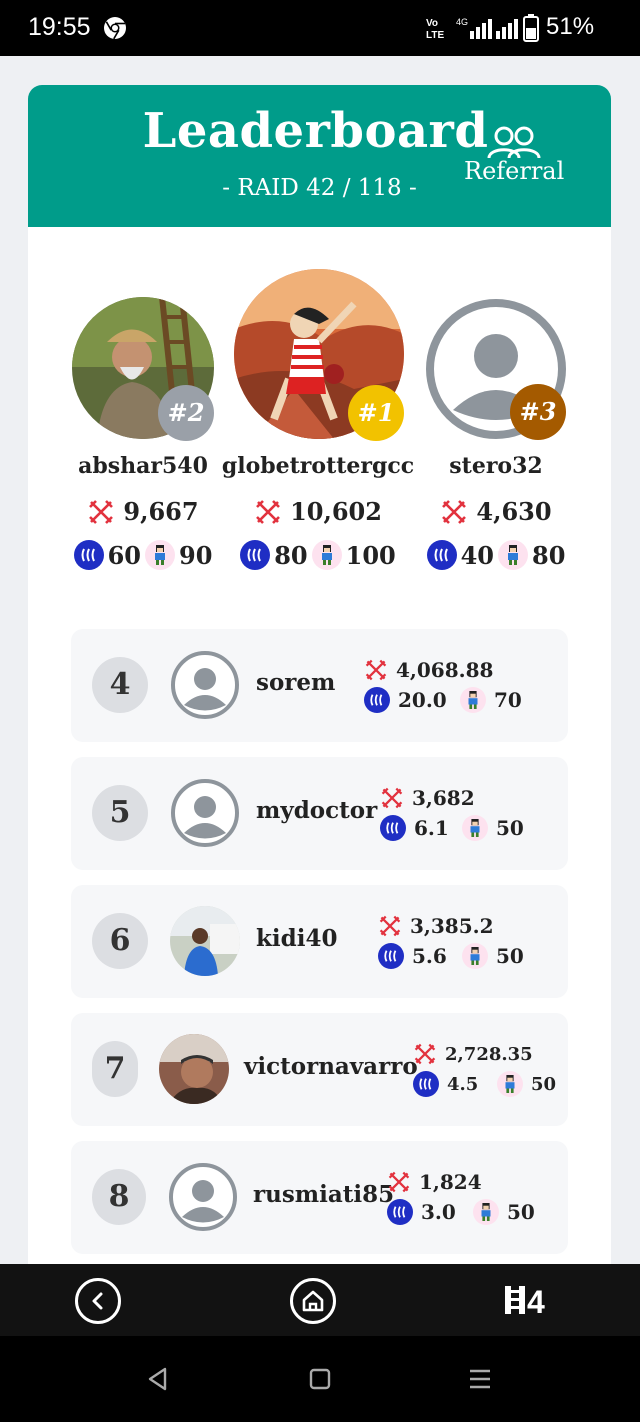 Image resolution: width=640 pixels, height=1422 pixels. I want to click on rank-badge: #2, so click(186, 413).